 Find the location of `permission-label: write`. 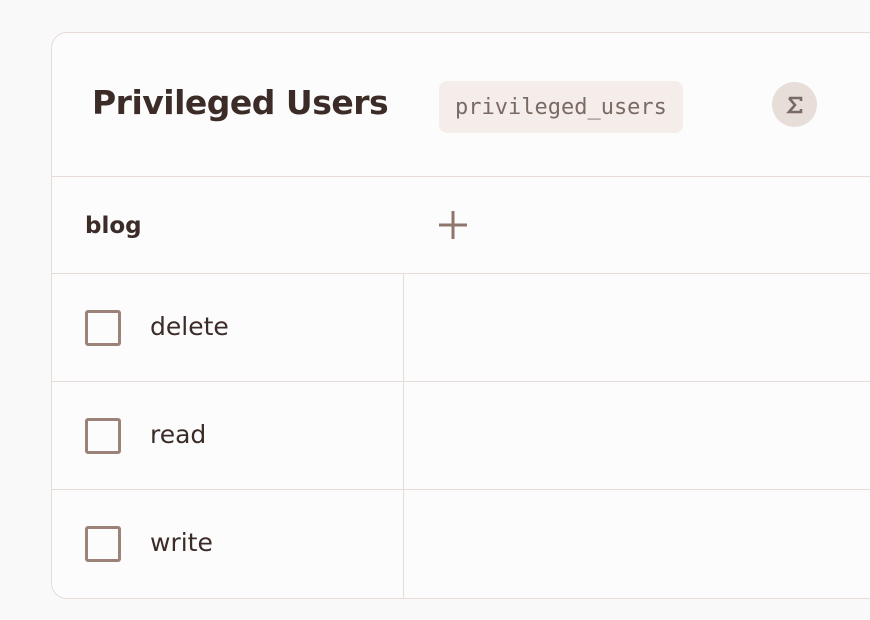

permission-label: write is located at coordinates (181, 542).